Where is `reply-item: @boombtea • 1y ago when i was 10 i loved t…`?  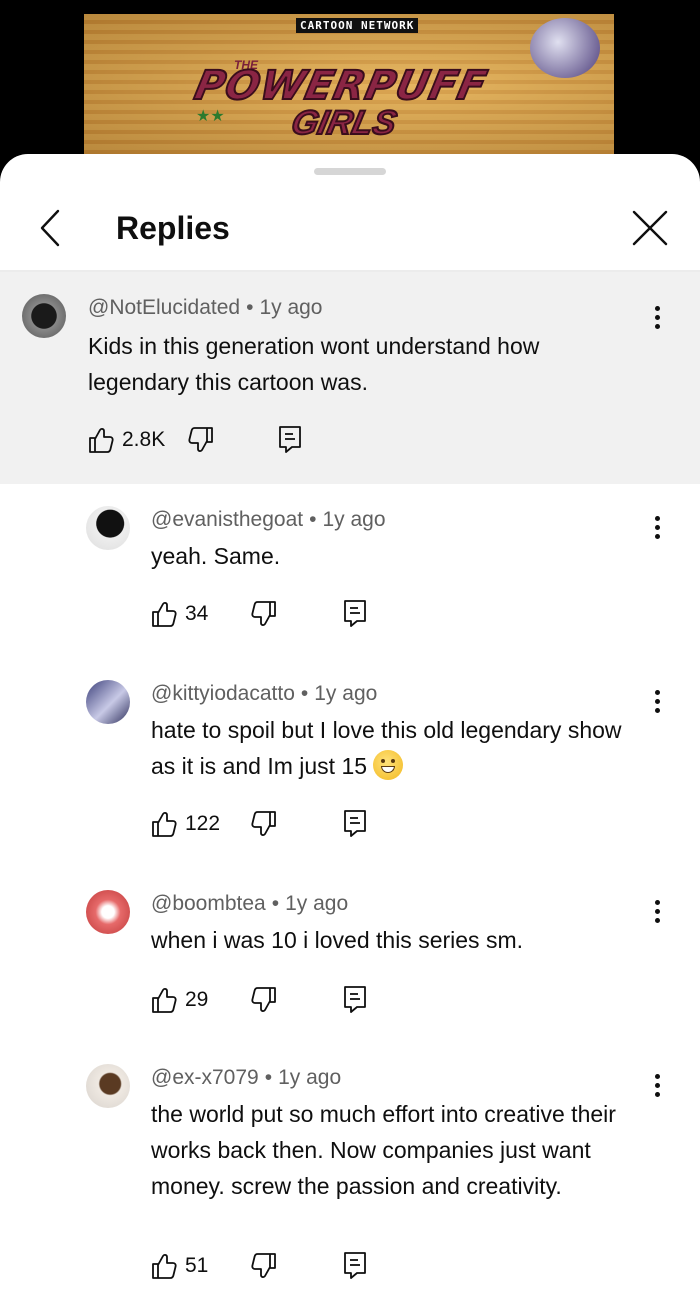 reply-item: @boombtea • 1y ago when i was 10 i loved t… is located at coordinates (350, 958).